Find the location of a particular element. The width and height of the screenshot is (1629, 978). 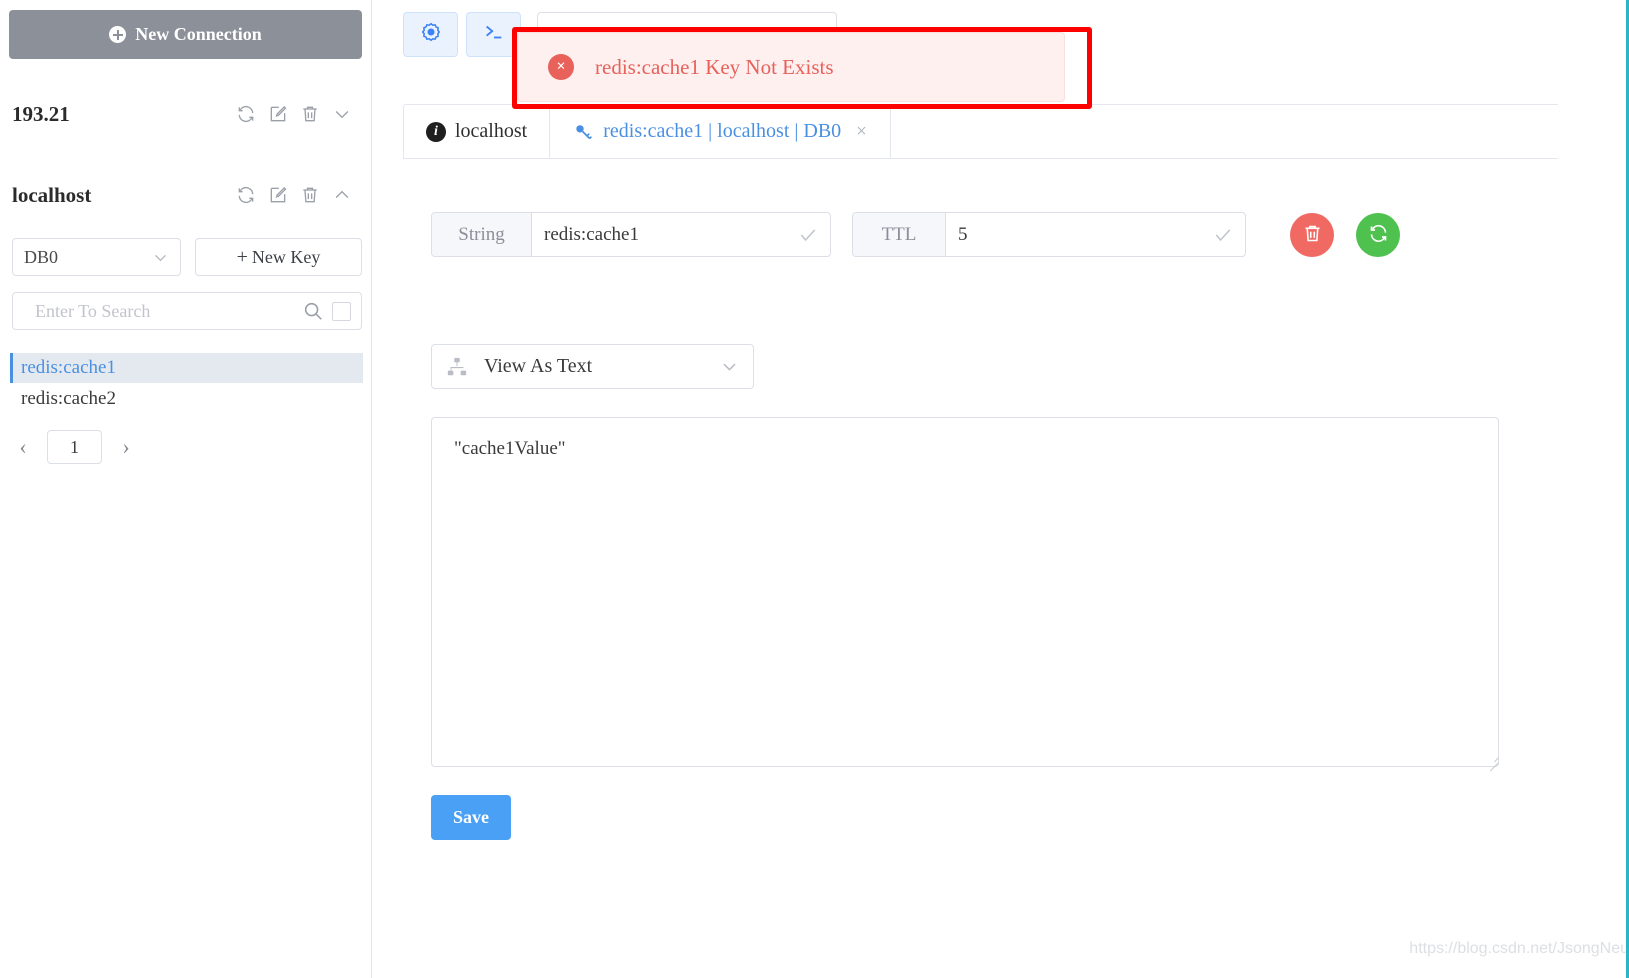

key-type-field: String is located at coordinates (631, 234).